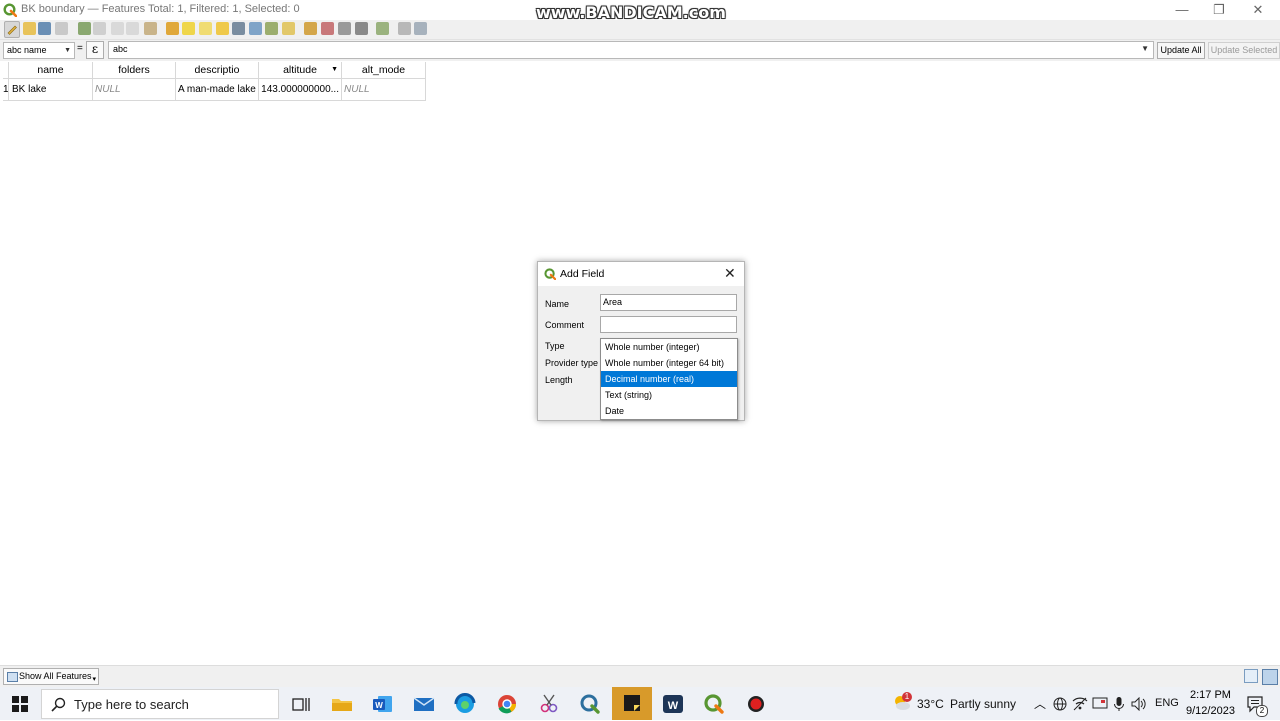 Image resolution: width=1280 pixels, height=721 pixels. What do you see at coordinates (361, 28) in the screenshot?
I see `conditional-formatting-icon` at bounding box center [361, 28].